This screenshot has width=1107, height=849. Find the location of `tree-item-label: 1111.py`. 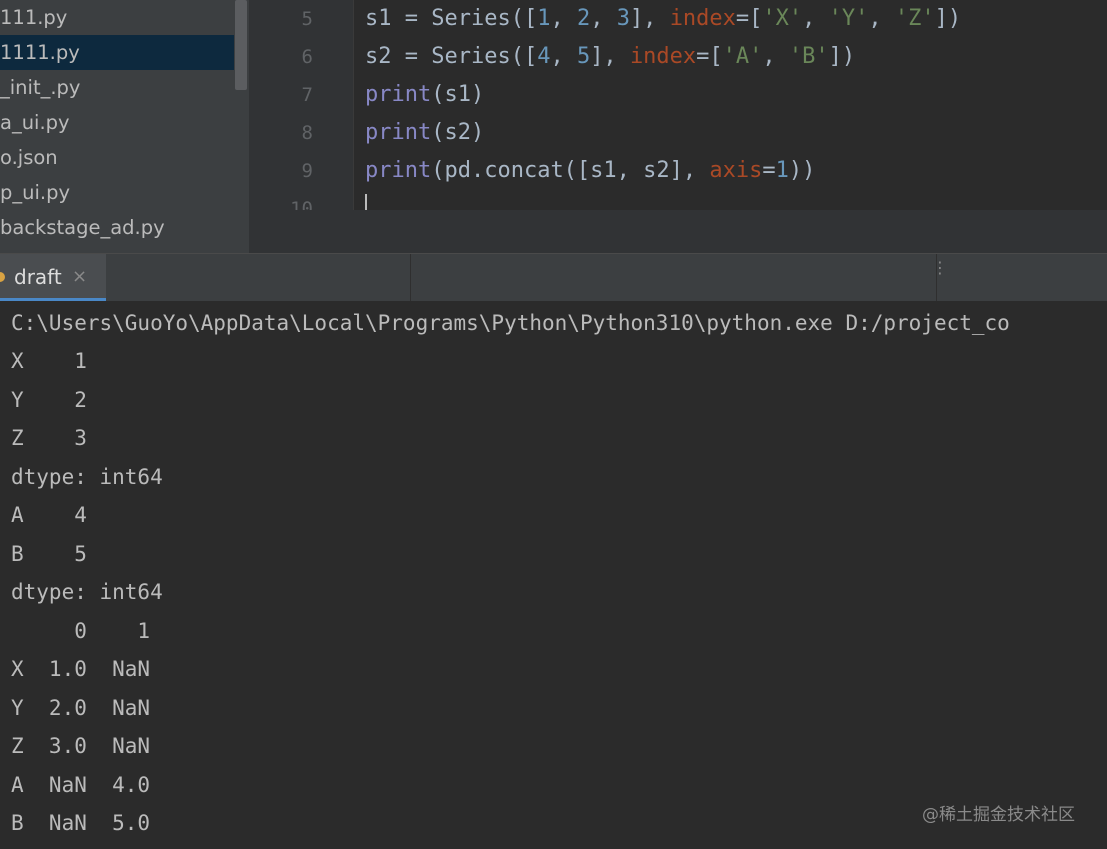

tree-item-label: 1111.py is located at coordinates (40, 52).